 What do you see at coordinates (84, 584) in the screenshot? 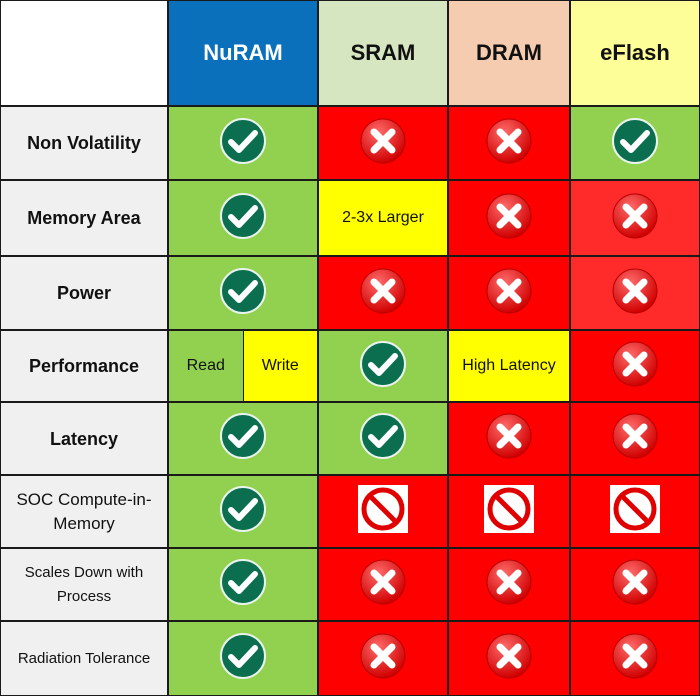
I see `row-label: Scales Down with Process` at bounding box center [84, 584].